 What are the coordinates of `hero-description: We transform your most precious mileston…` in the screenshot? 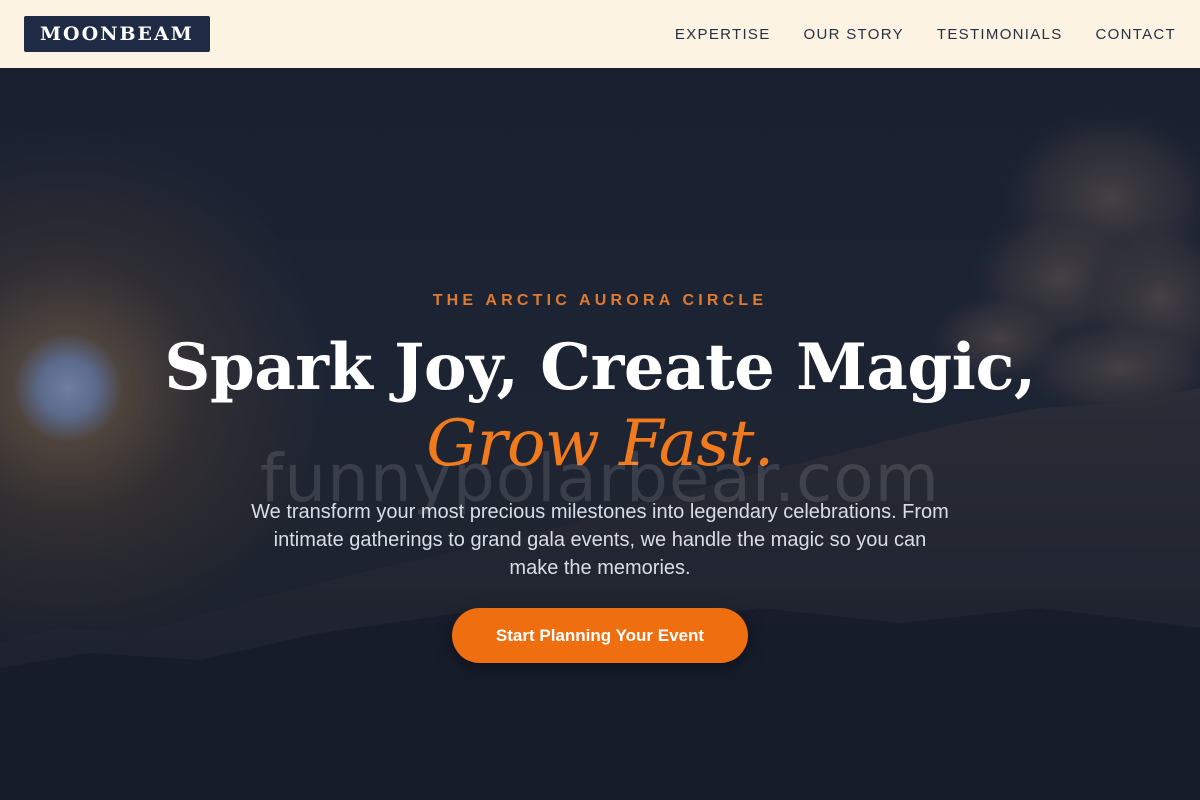 It's located at (600, 540).